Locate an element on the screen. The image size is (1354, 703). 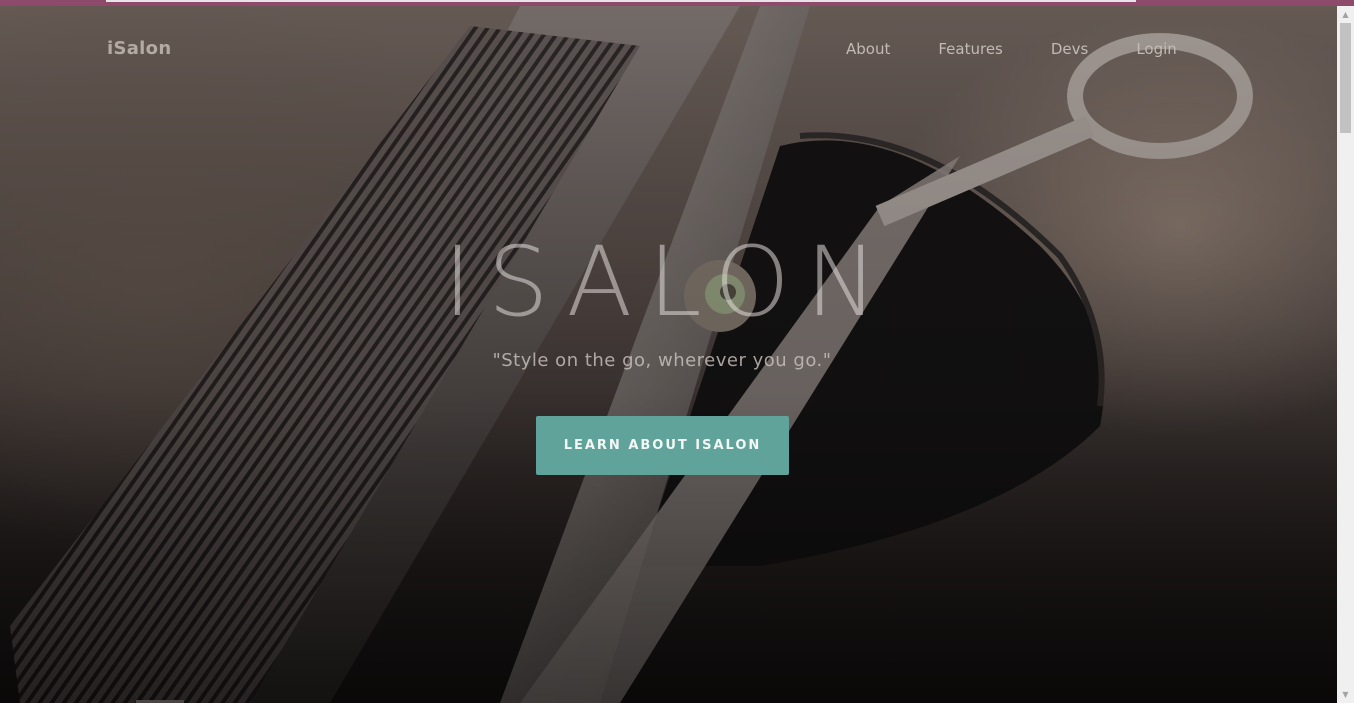
brand-logo-link: iSalon is located at coordinates (139, 48).